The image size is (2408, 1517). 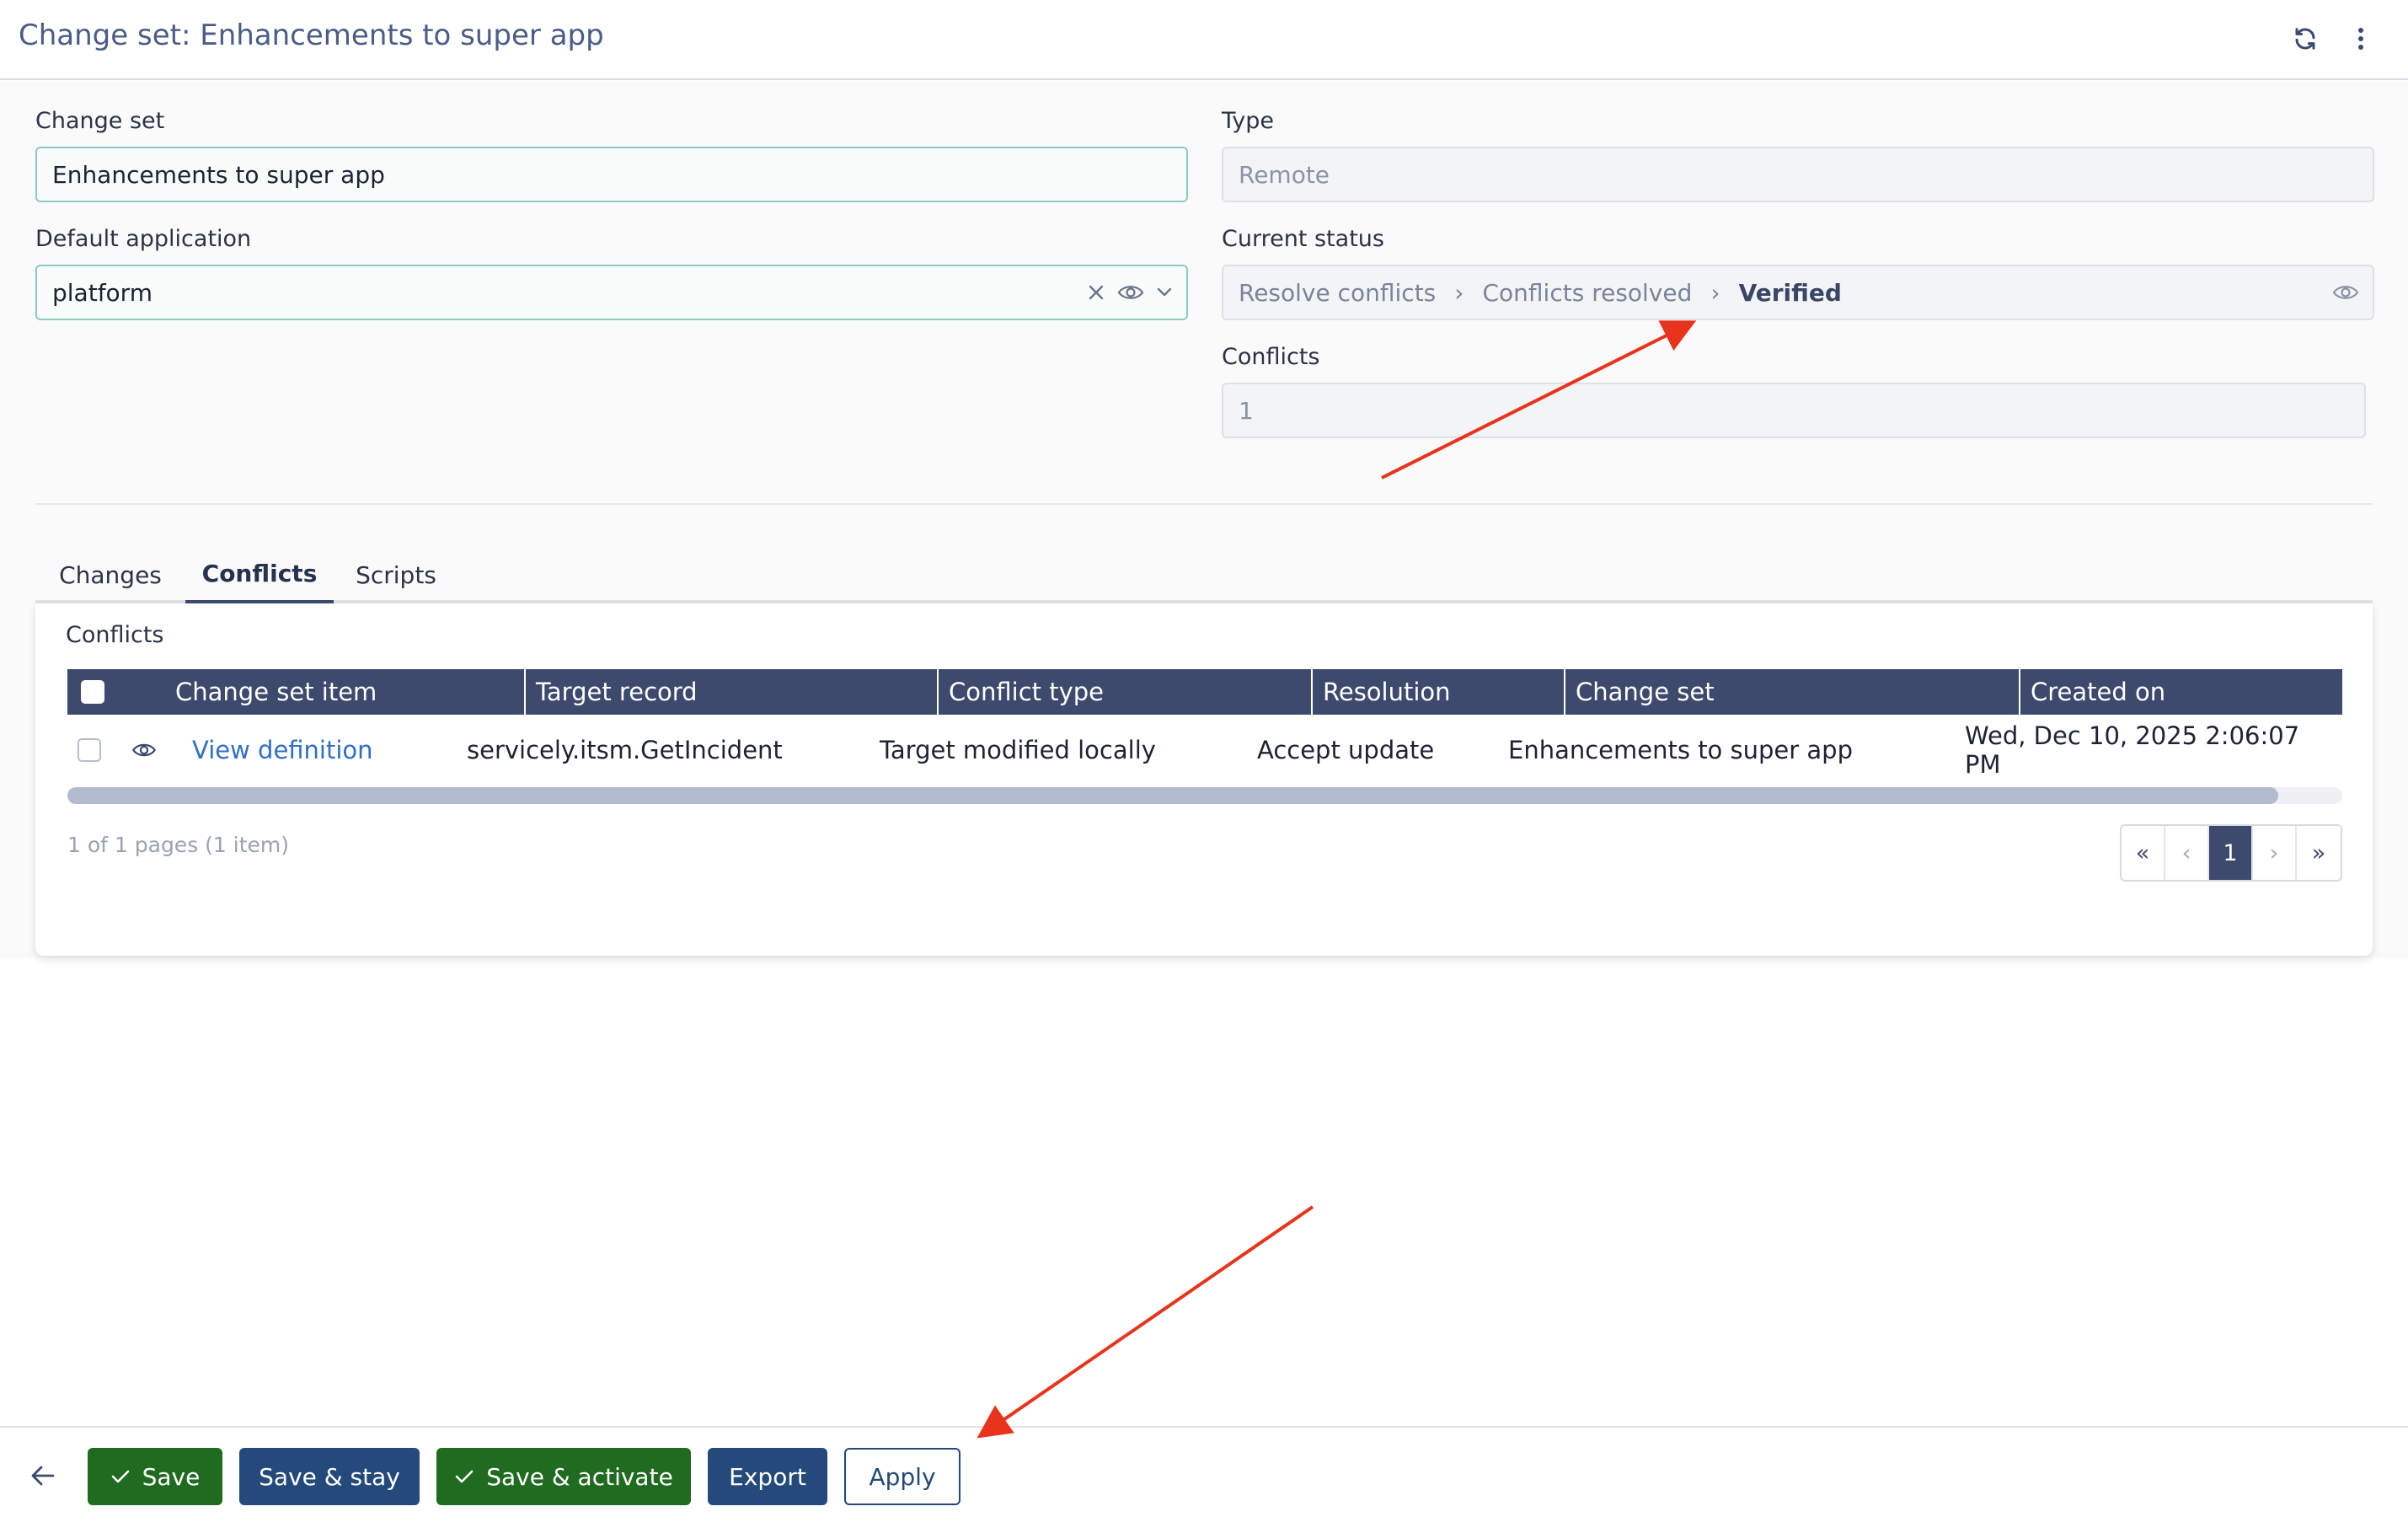 What do you see at coordinates (92, 692) in the screenshot?
I see `select-all-checkbox` at bounding box center [92, 692].